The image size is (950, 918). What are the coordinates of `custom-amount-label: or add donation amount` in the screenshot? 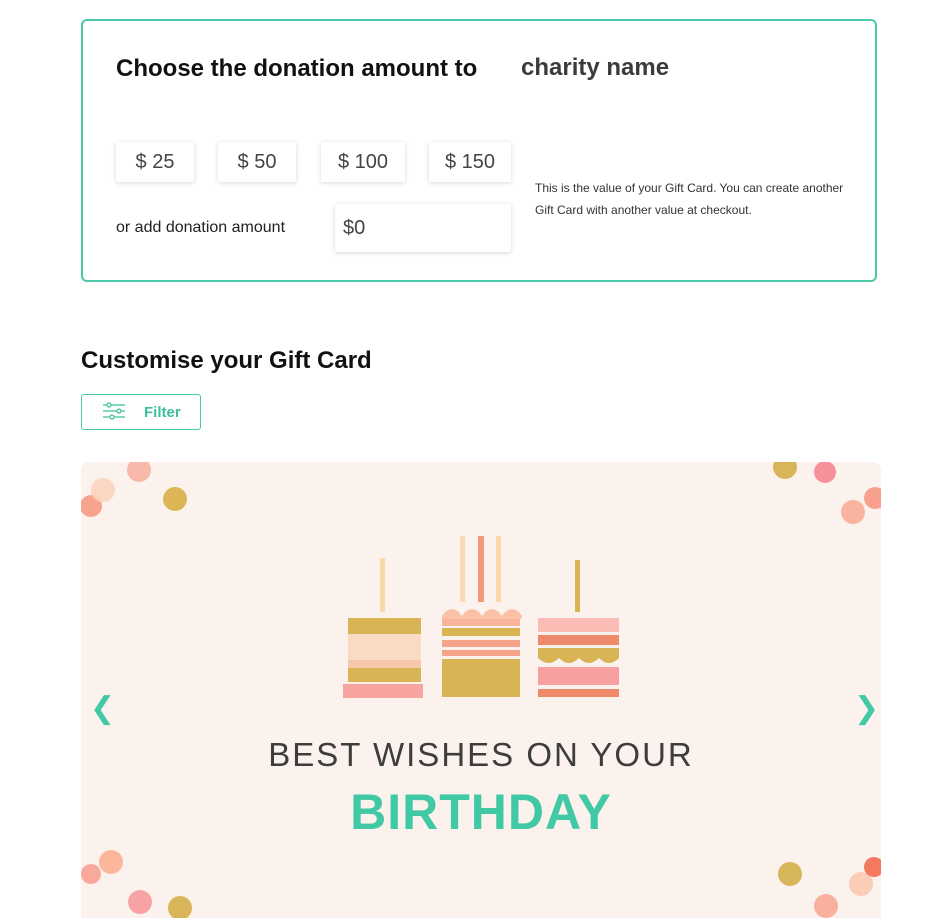 It's located at (201, 227).